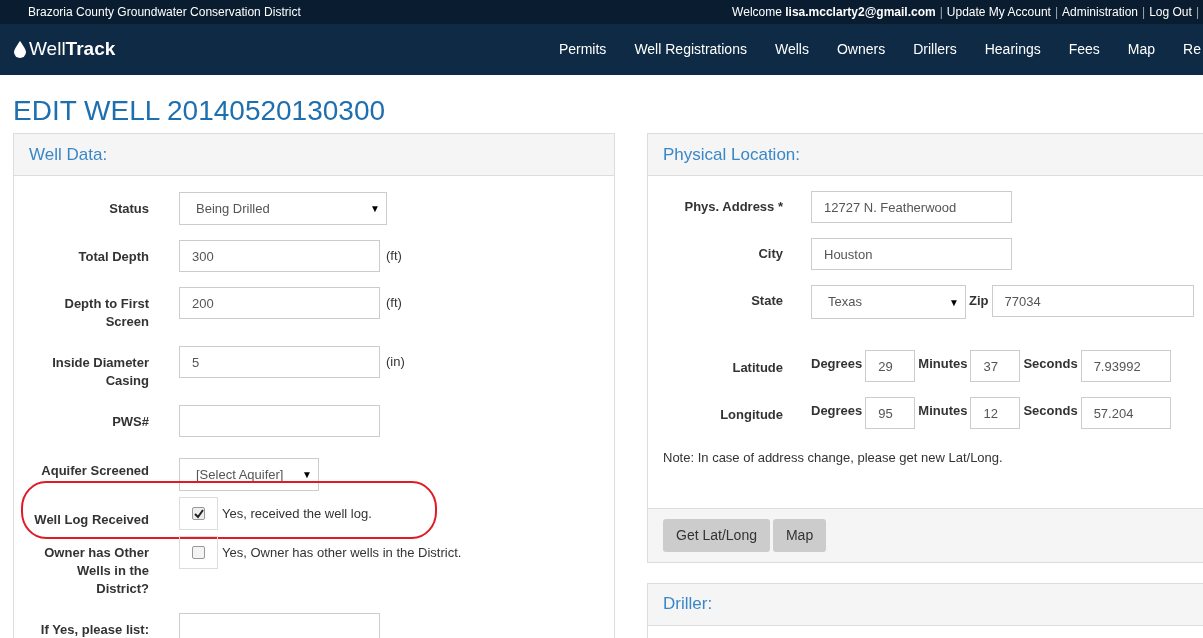  Describe the element at coordinates (130, 422) in the screenshot. I see `field-label: PWS#` at that location.